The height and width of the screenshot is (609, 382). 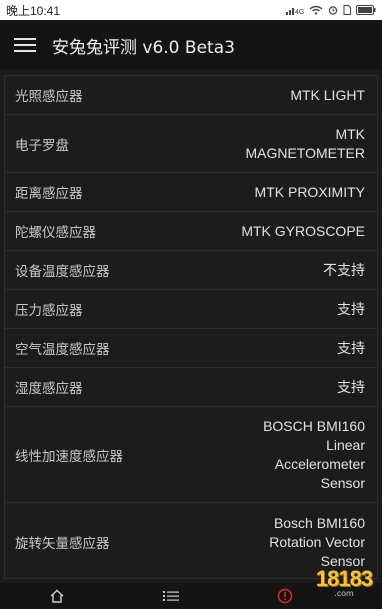 I want to click on status-bar: 晚上10:41 4G, so click(x=191, y=10).